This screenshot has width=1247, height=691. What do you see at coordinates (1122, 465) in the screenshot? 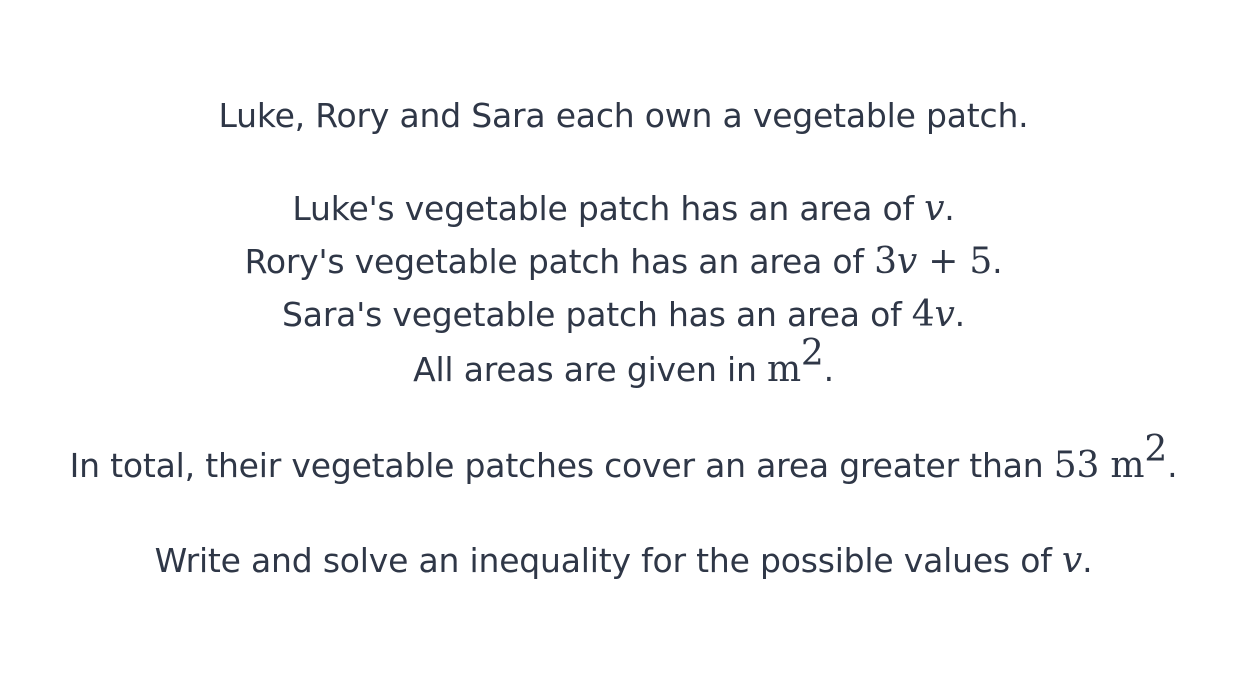
I see `total-area-unit: m` at bounding box center [1122, 465].